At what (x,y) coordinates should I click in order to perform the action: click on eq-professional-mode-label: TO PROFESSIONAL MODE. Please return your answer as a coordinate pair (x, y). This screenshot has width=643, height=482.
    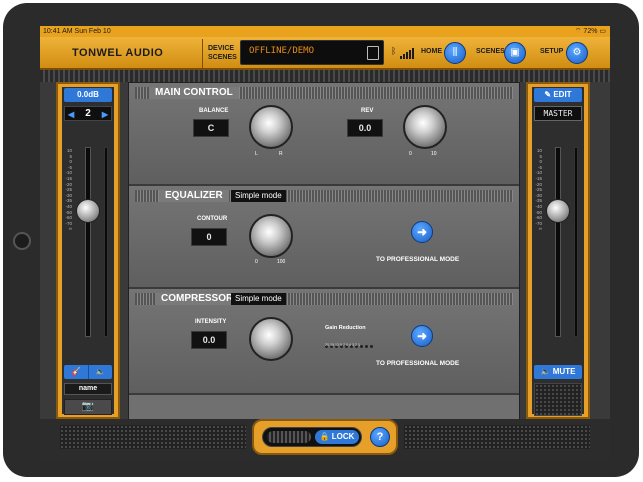
    Looking at the image, I should click on (418, 259).